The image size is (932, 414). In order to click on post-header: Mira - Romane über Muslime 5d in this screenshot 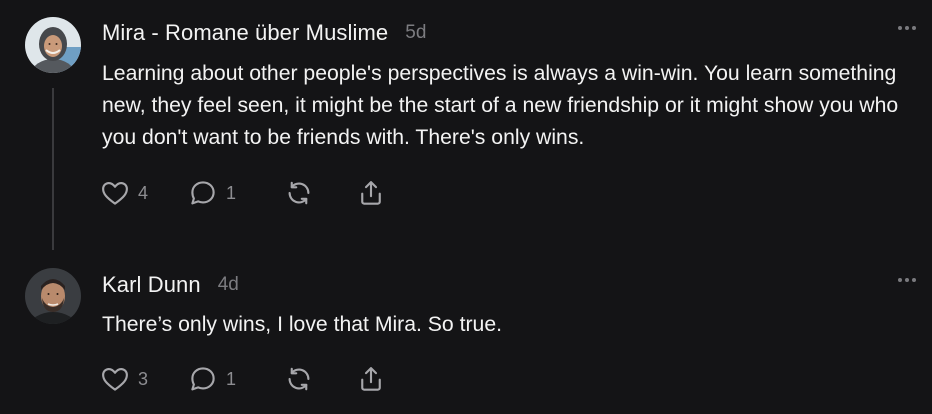, I will do `click(264, 33)`.